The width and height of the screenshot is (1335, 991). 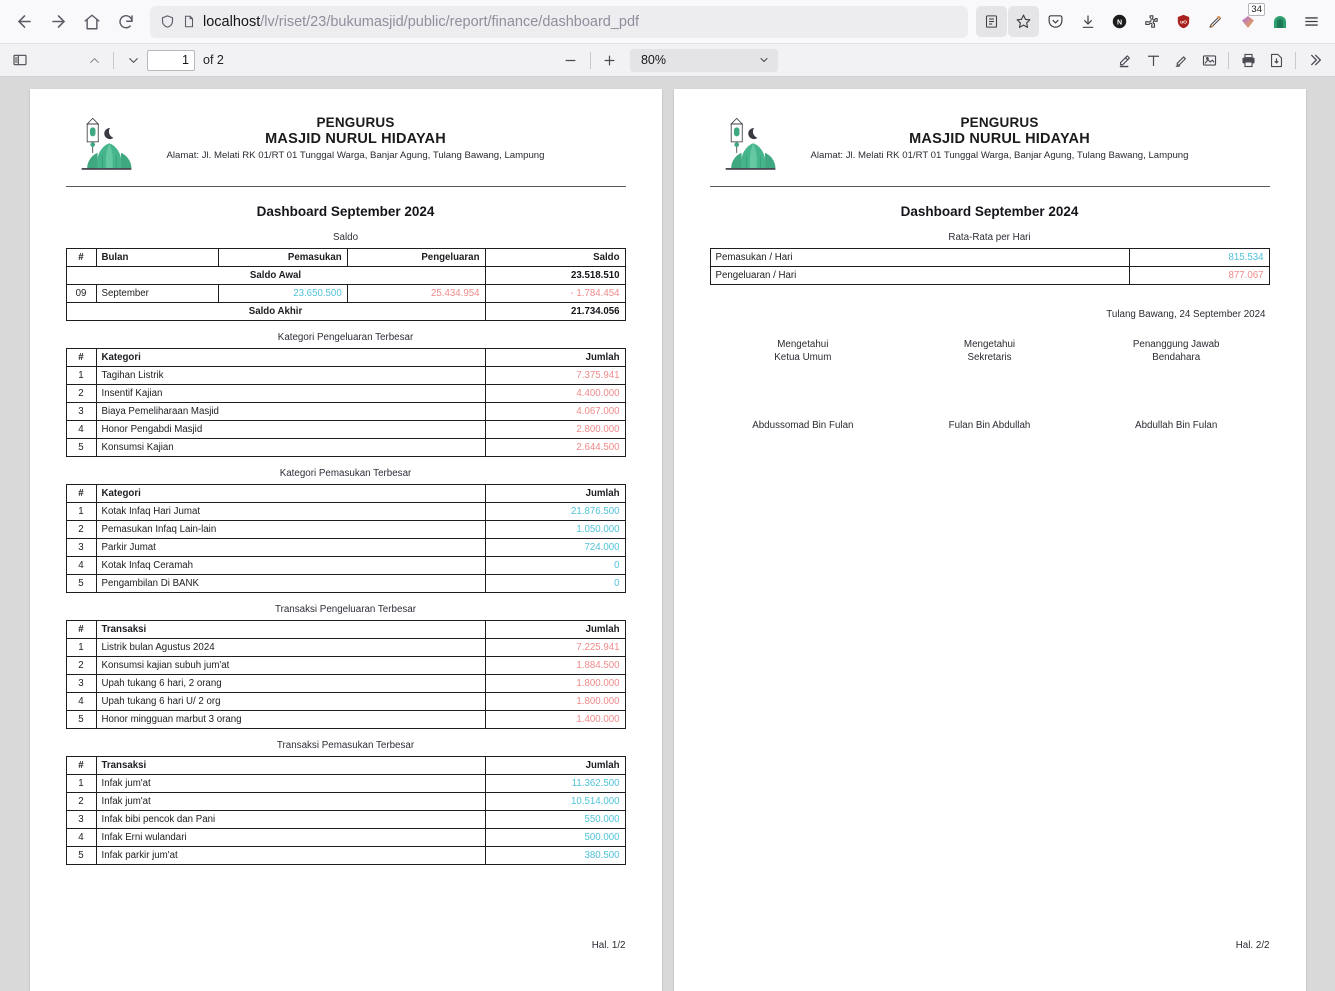 I want to click on col-no: #, so click(x=81, y=493).